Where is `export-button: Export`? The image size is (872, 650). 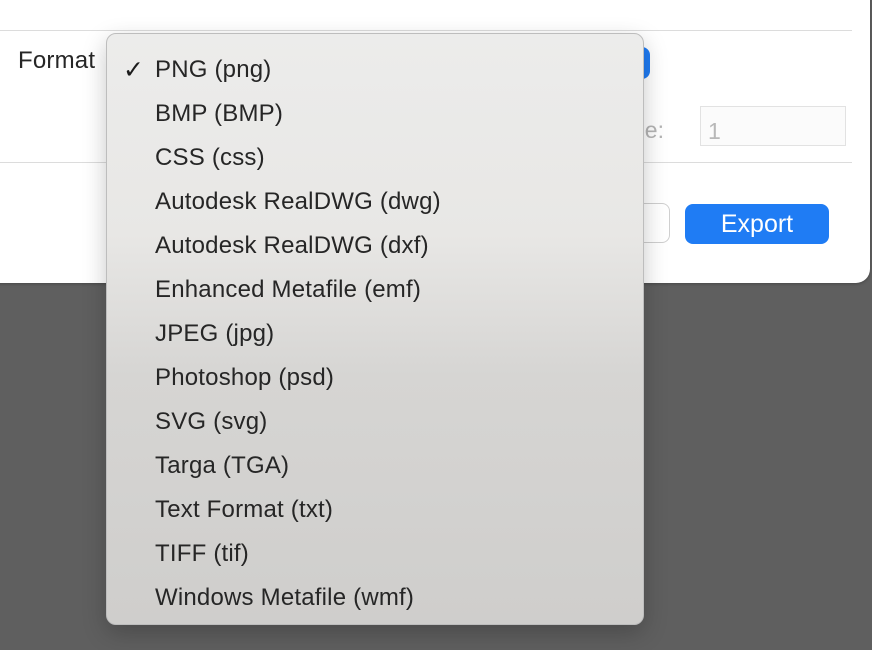 export-button: Export is located at coordinates (757, 224).